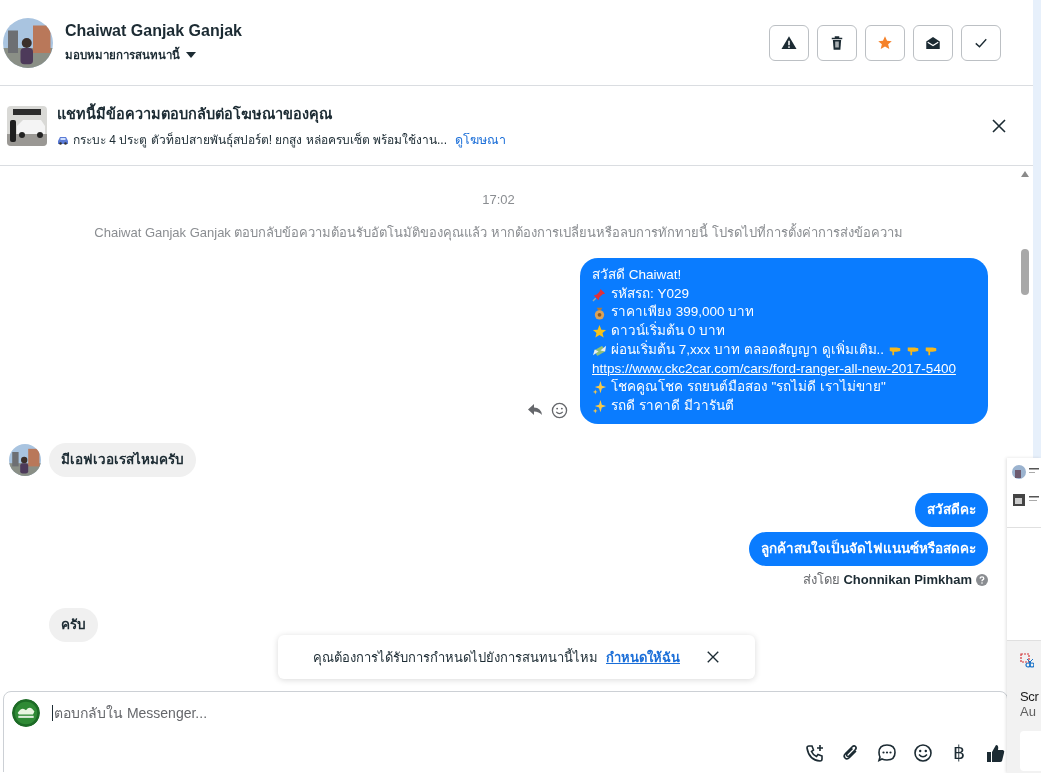 The width and height of the screenshot is (1041, 773). Describe the element at coordinates (599, 331) in the screenshot. I see `star-icon` at that location.